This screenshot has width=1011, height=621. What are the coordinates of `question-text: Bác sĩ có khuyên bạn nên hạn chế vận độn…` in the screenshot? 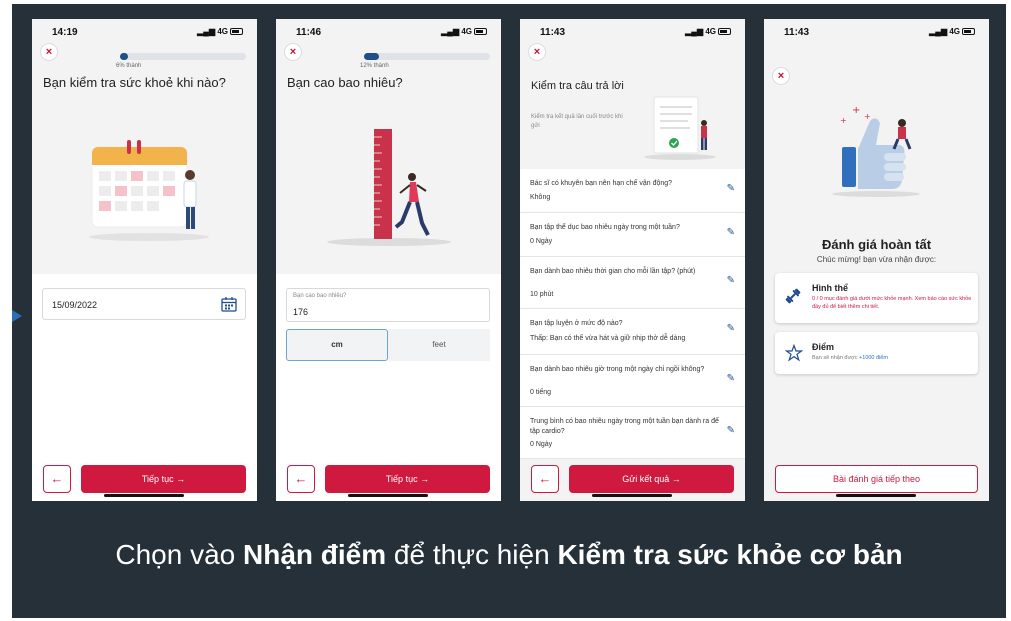 It's located at (601, 183).